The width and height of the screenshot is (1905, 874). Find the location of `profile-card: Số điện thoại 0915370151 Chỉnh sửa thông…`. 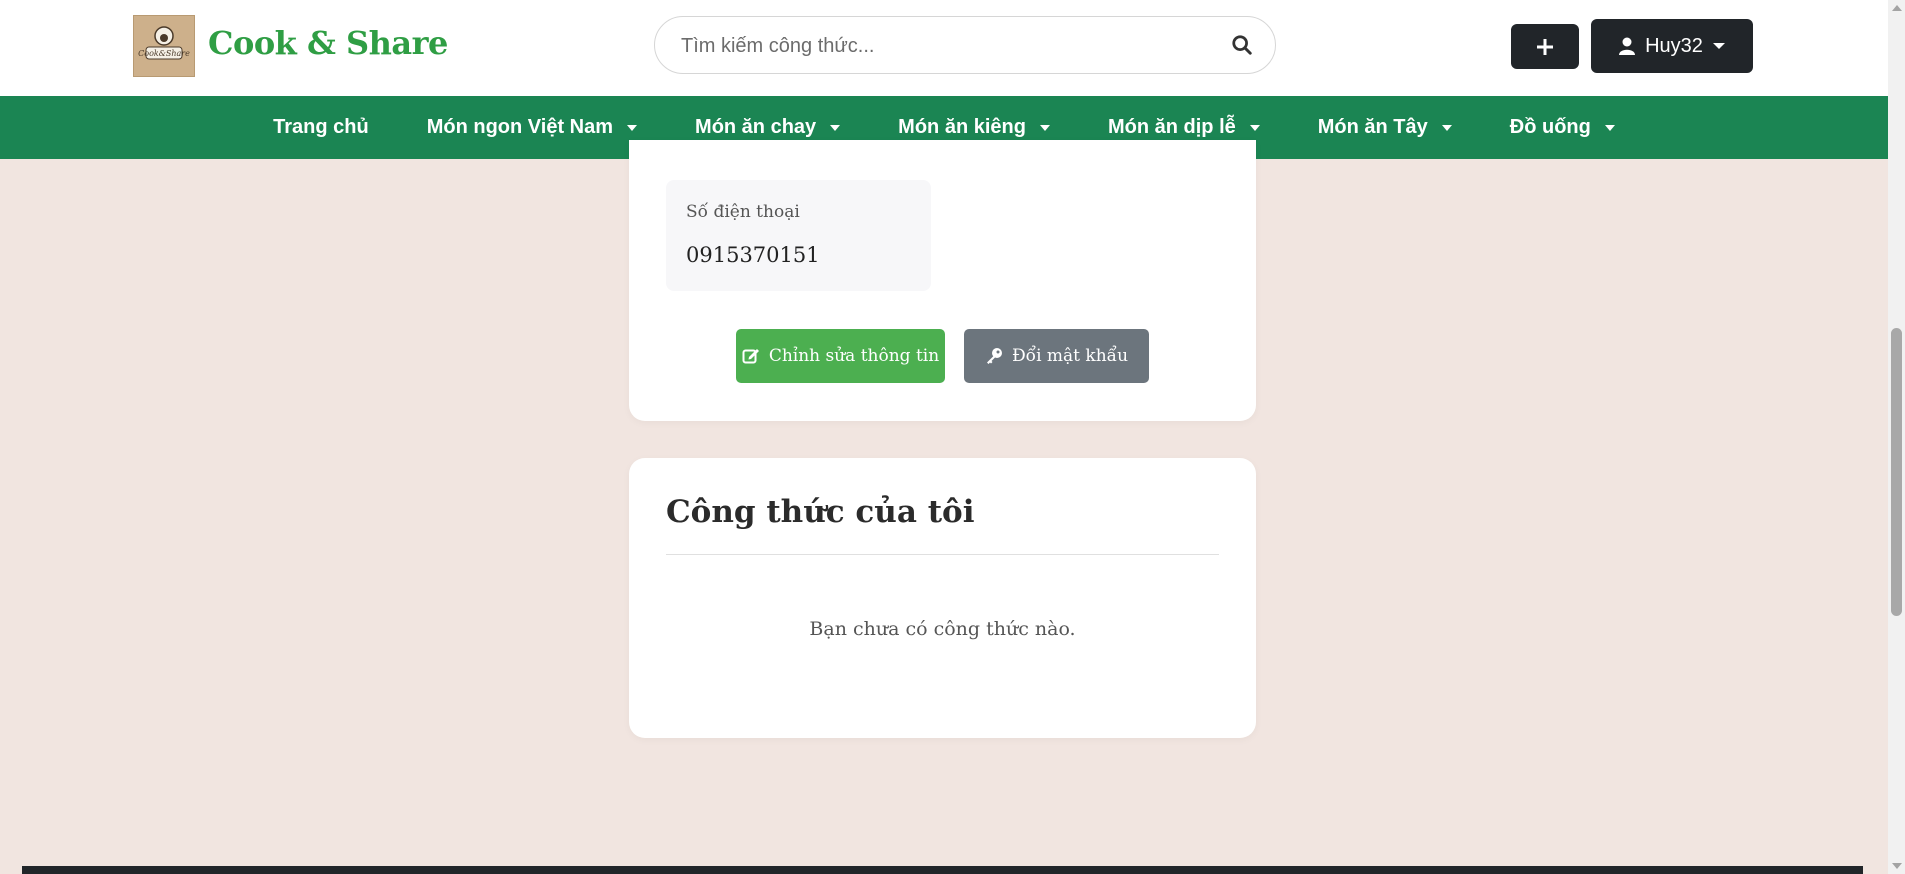

profile-card: Số điện thoại 0915370151 Chỉnh sửa thông… is located at coordinates (942, 280).